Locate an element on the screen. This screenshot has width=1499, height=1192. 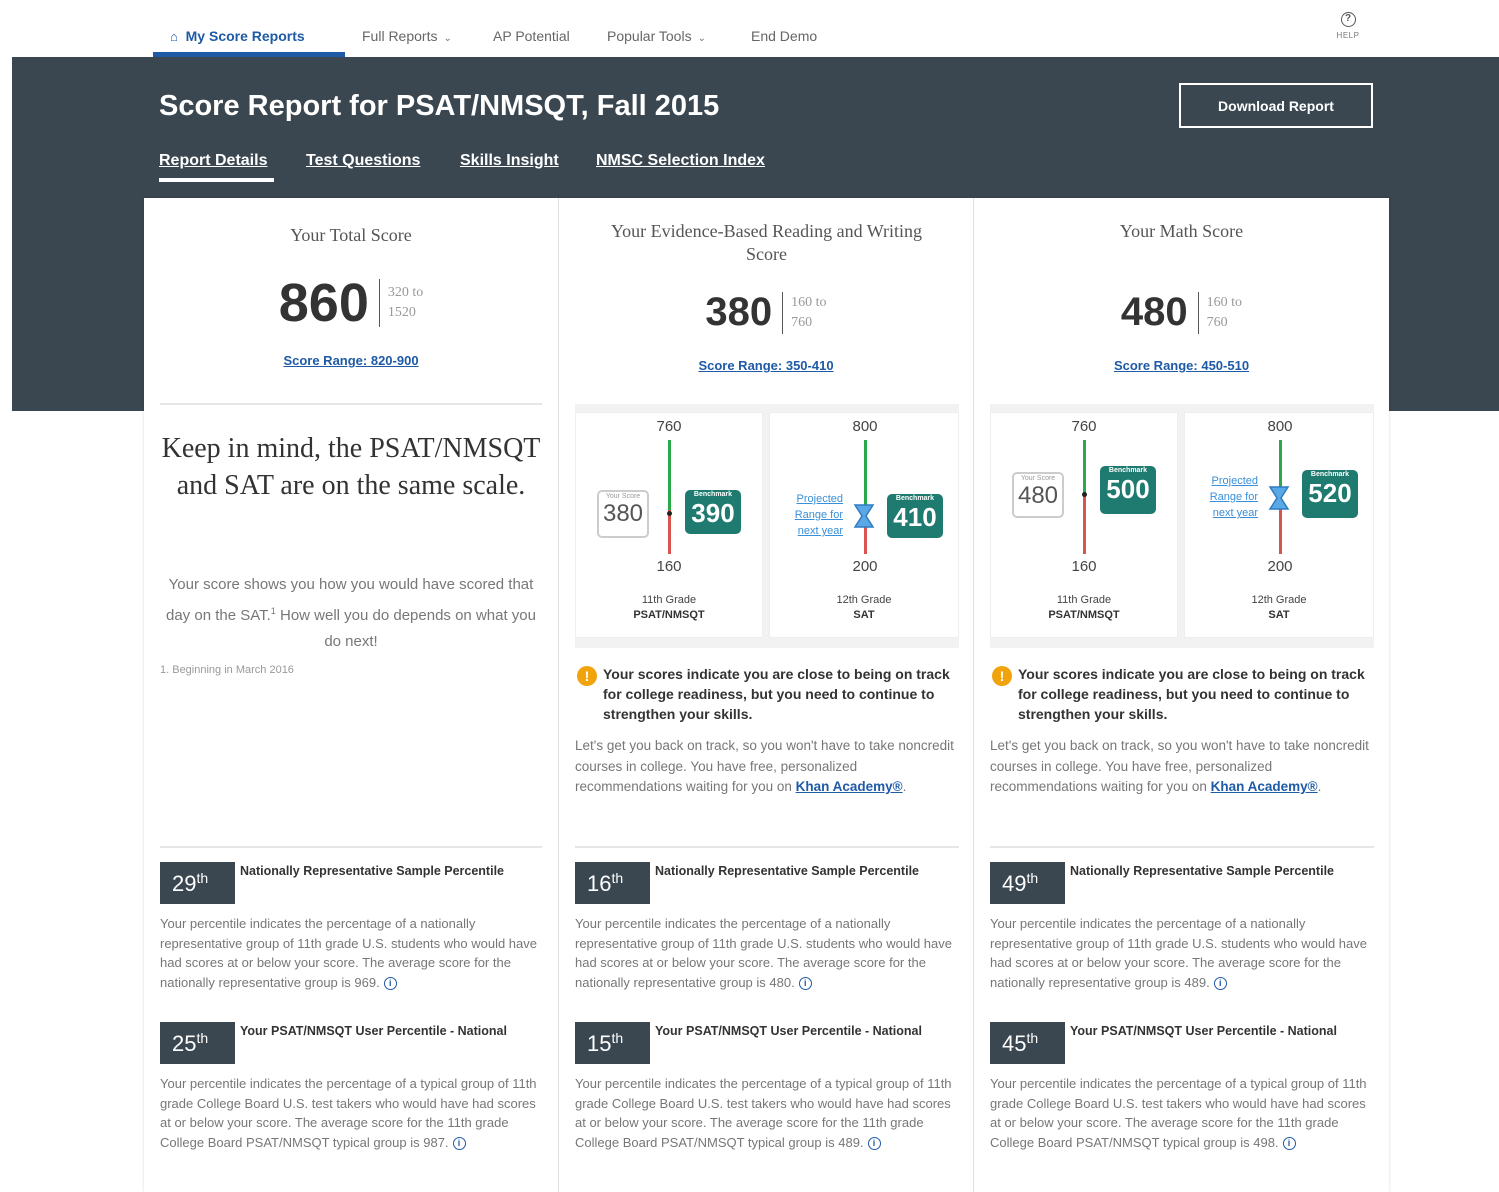
total-score-range-link: Score Range: 820-900 is located at coordinates (351, 360).